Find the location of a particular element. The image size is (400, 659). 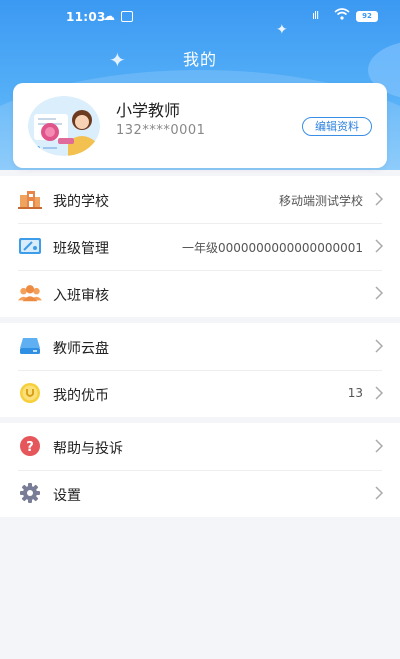

coin-count: 13 is located at coordinates (355, 393).